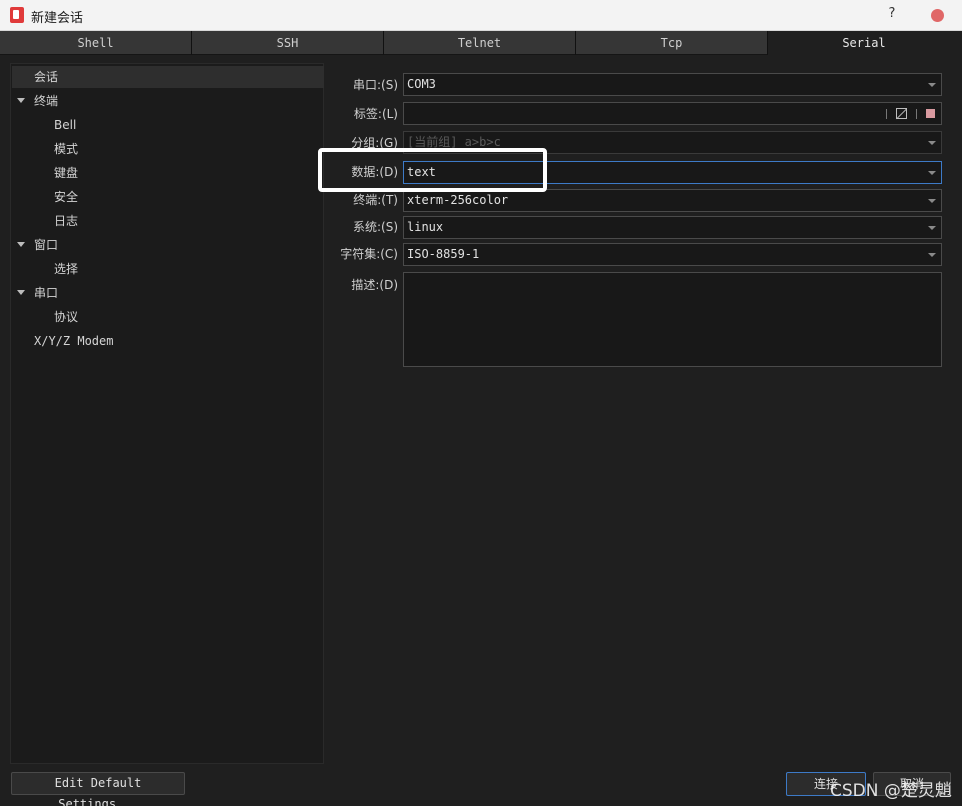  What do you see at coordinates (184, 269) in the screenshot?
I see `tree-item-selection: 选择` at bounding box center [184, 269].